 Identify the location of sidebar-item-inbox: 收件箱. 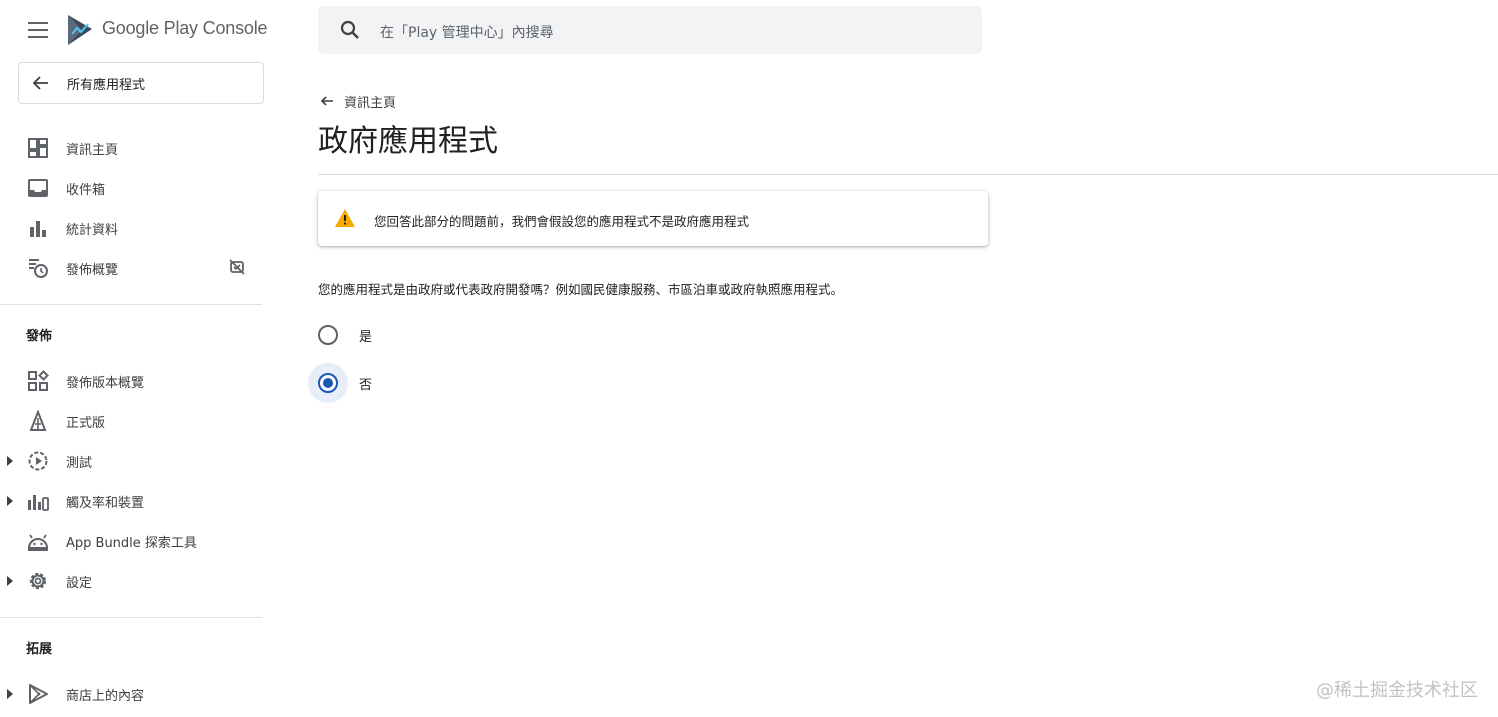
(131, 188).